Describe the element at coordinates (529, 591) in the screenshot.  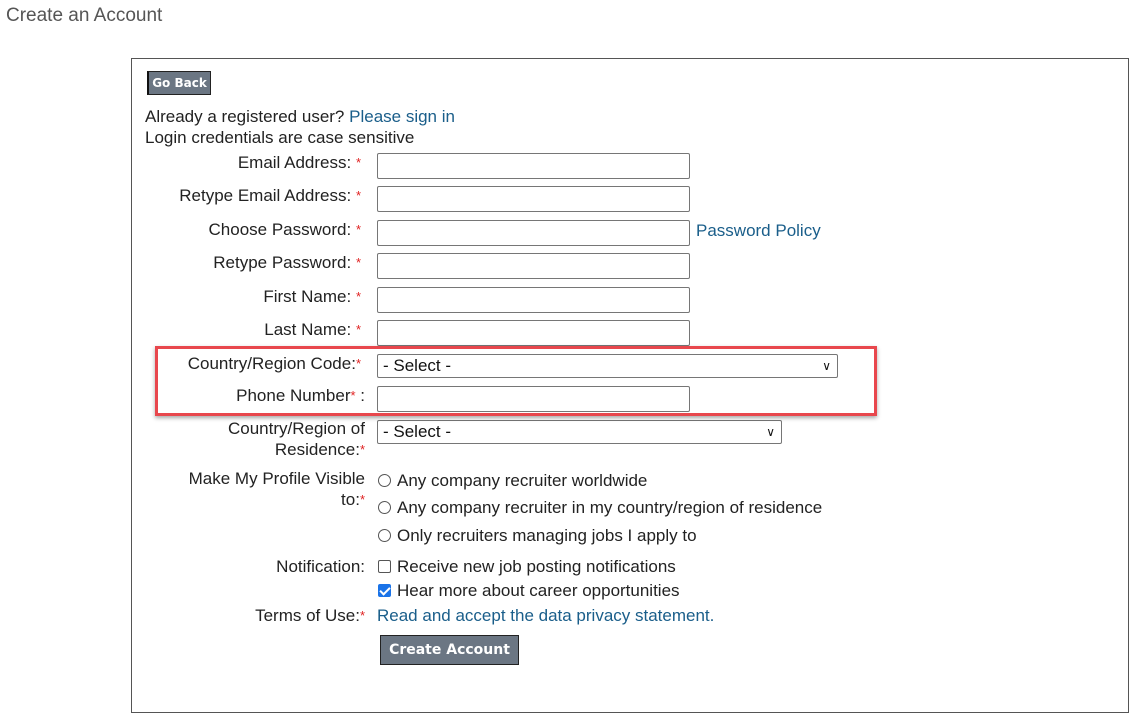
I see `career-opportunities-checkbox: Hear more about career opportunities` at that location.